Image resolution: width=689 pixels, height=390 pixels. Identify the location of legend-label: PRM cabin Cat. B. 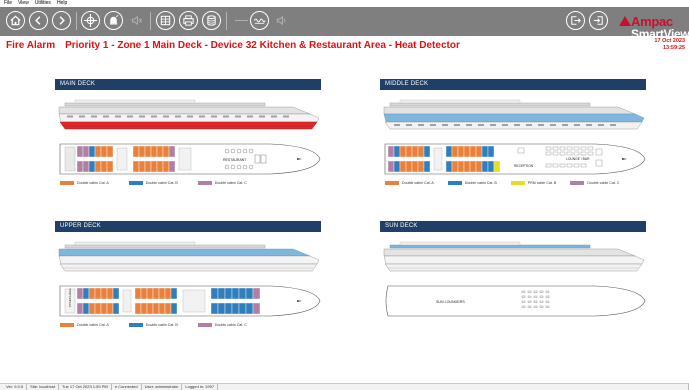
(542, 183).